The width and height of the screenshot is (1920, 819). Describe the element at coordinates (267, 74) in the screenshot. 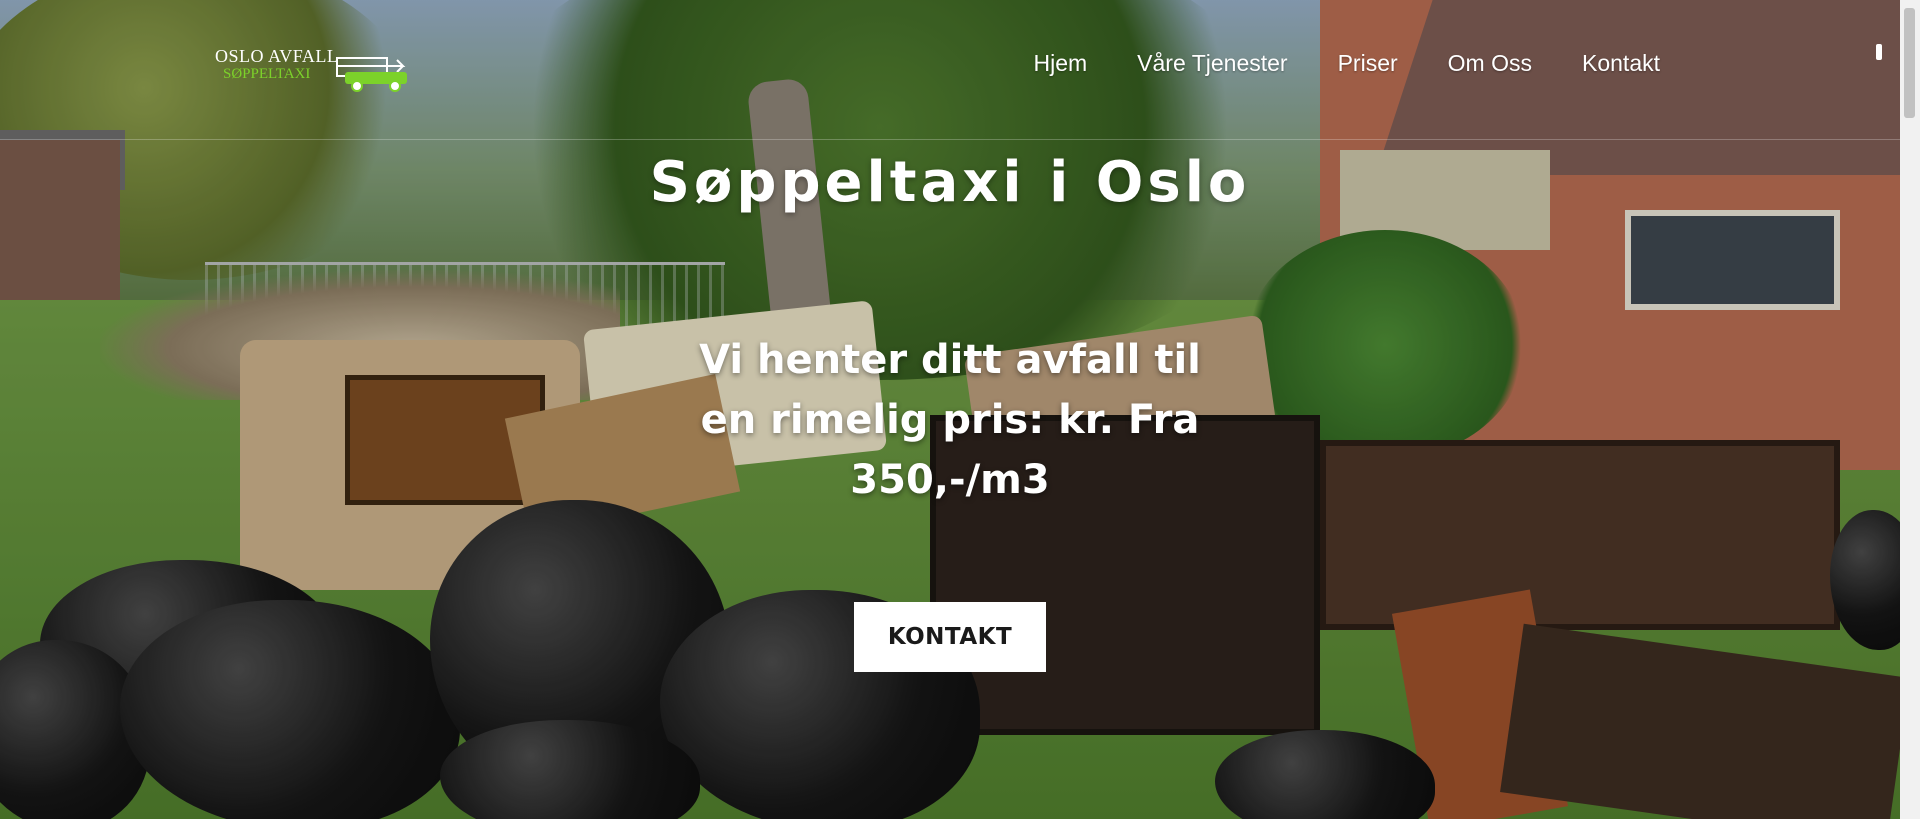

I see `logo-subtitle: SØPPELTAXI` at that location.